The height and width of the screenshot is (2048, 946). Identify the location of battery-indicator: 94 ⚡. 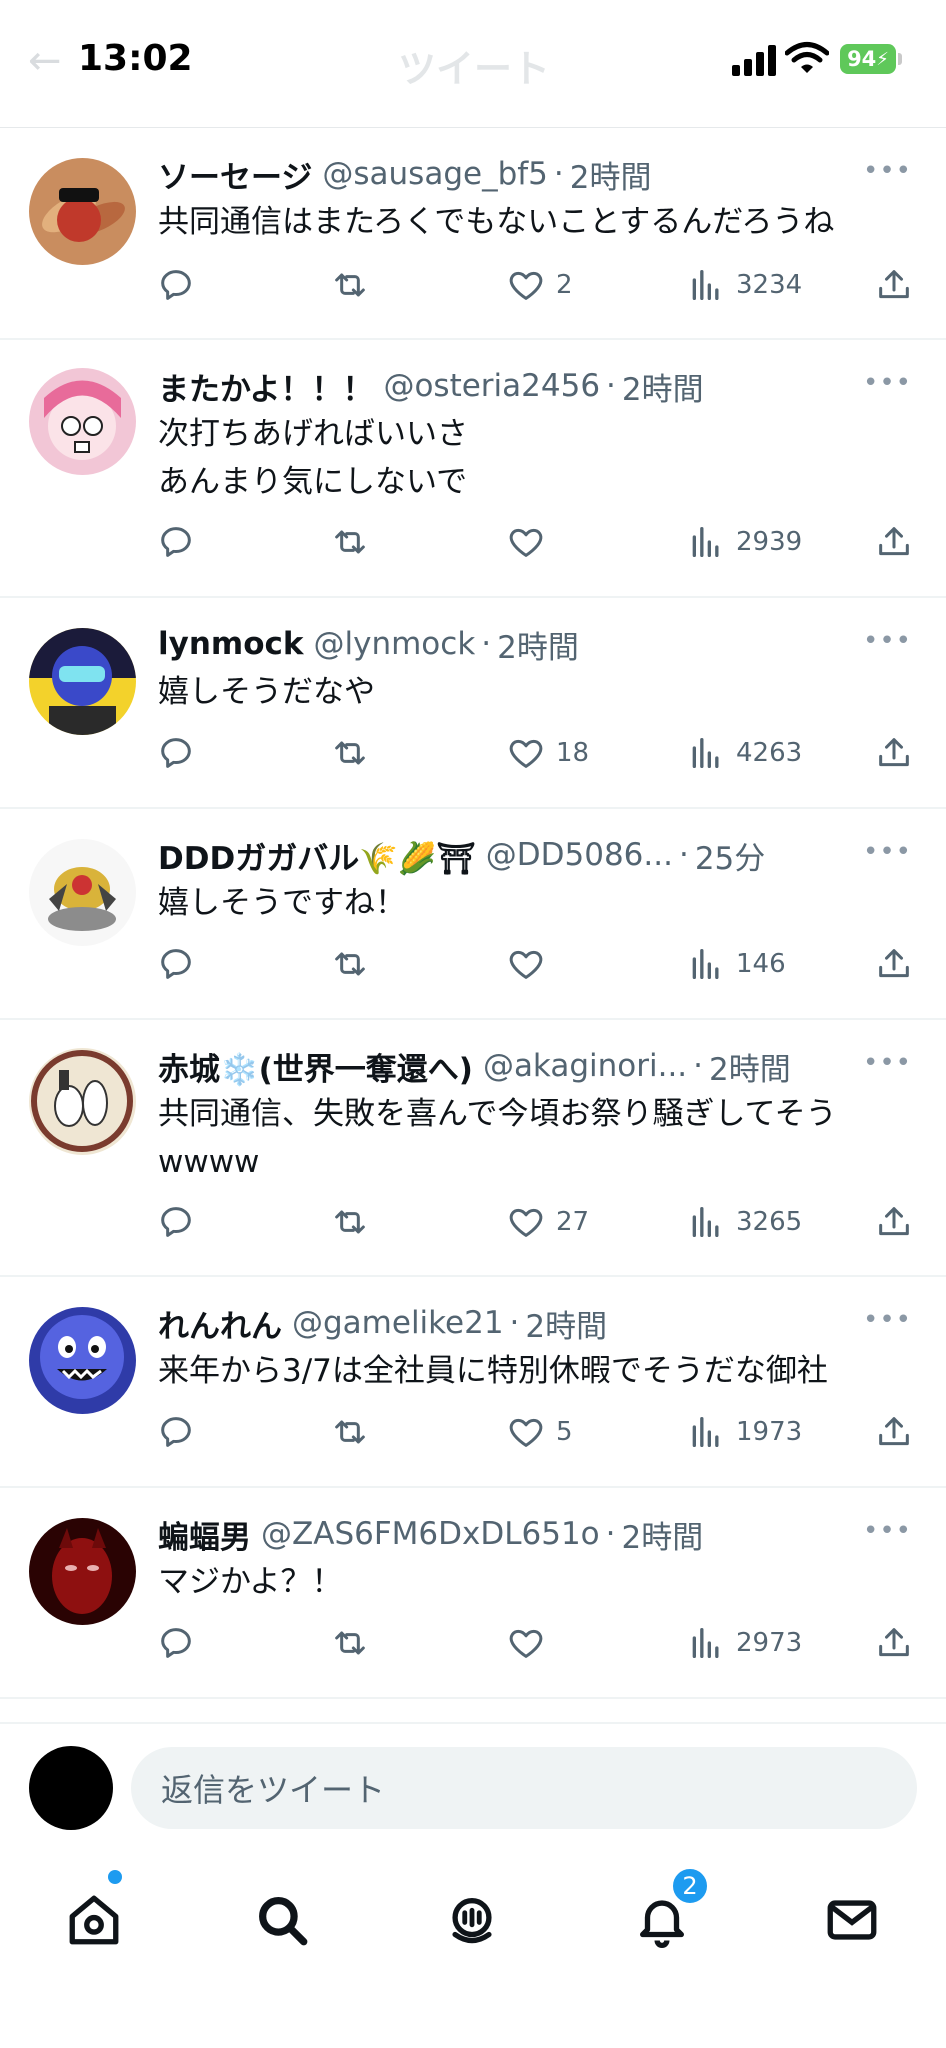
(868, 59).